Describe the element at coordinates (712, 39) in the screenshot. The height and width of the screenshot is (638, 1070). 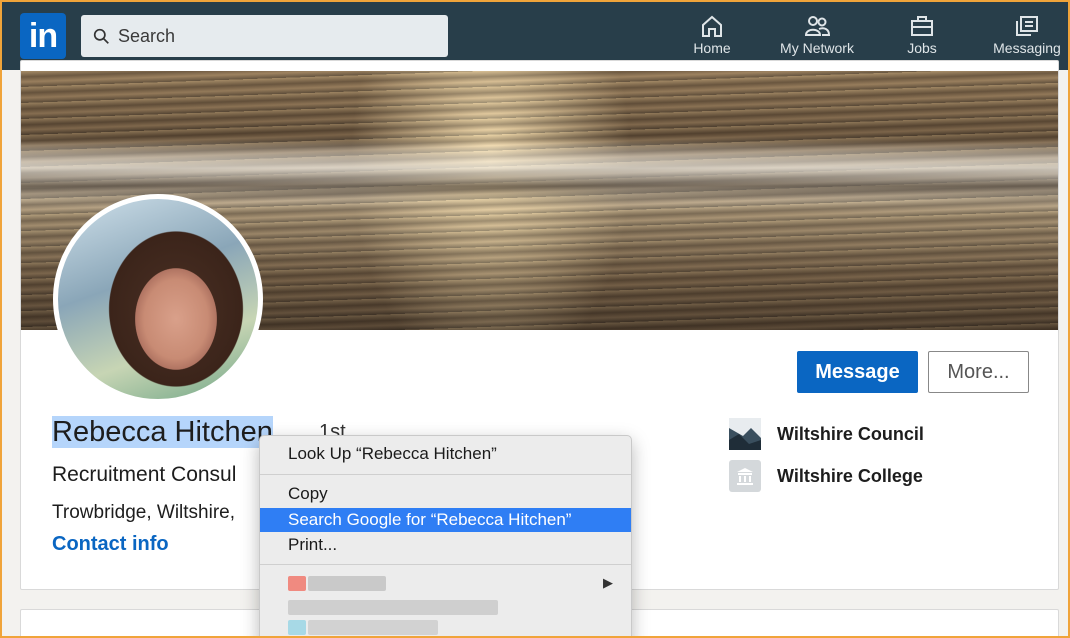
I see `nav-home: Home` at that location.